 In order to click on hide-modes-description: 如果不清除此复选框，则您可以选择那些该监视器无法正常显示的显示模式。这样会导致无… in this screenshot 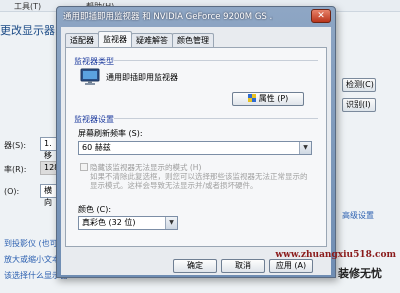, I will do `click(199, 181)`.